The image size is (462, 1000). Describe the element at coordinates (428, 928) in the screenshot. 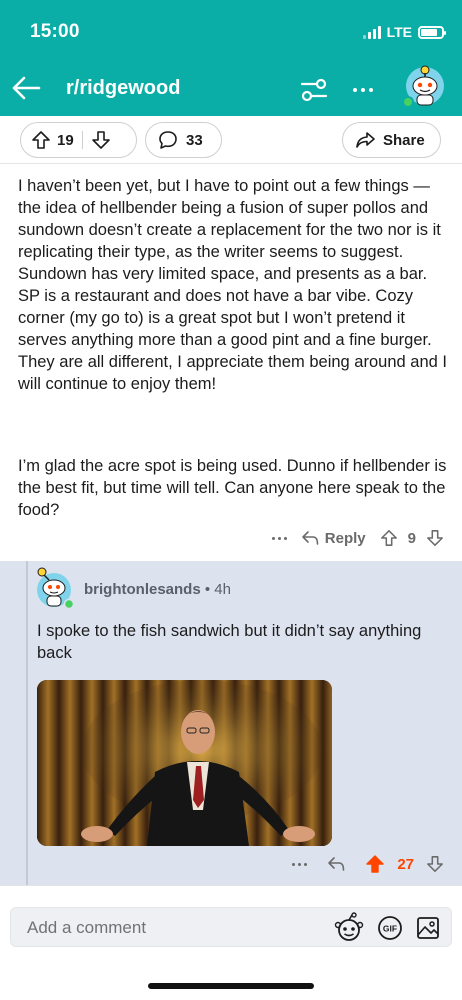

I see `image-icon` at that location.